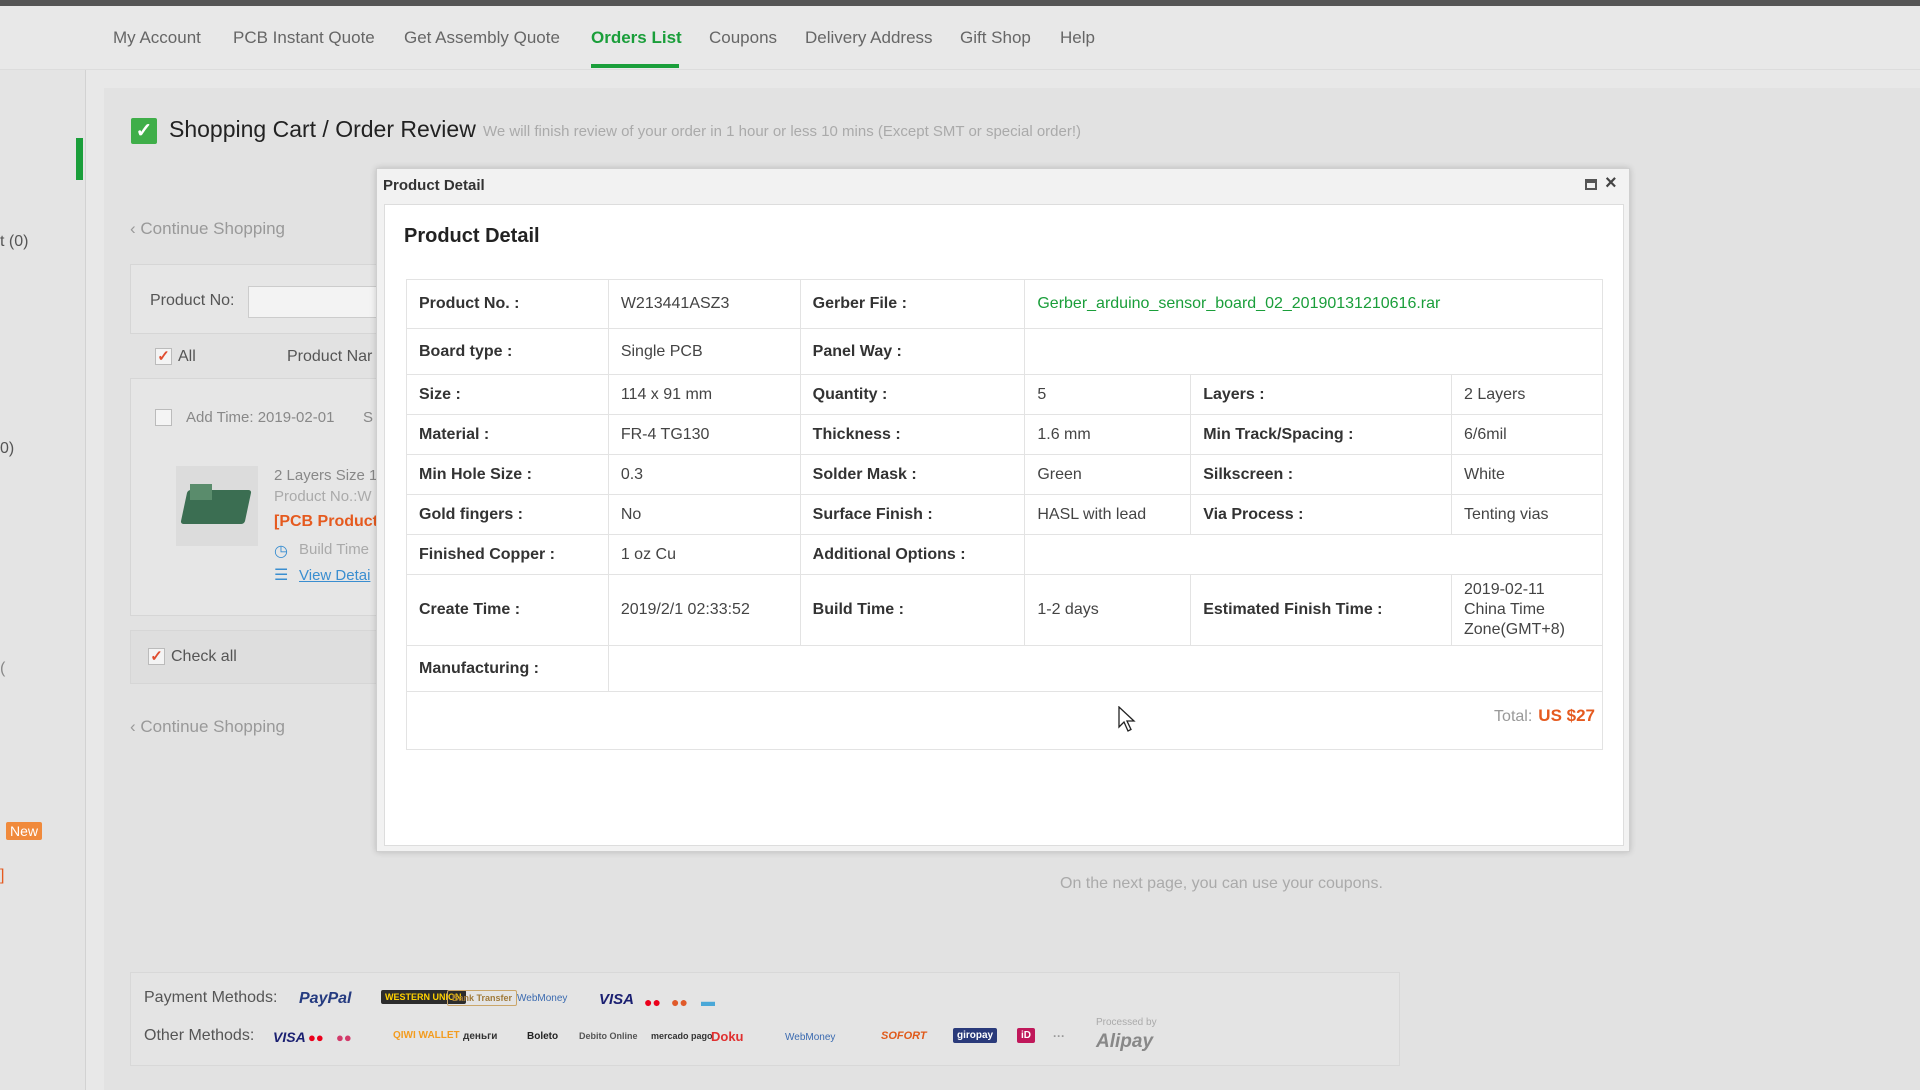  I want to click on product-no-input, so click(313, 302).